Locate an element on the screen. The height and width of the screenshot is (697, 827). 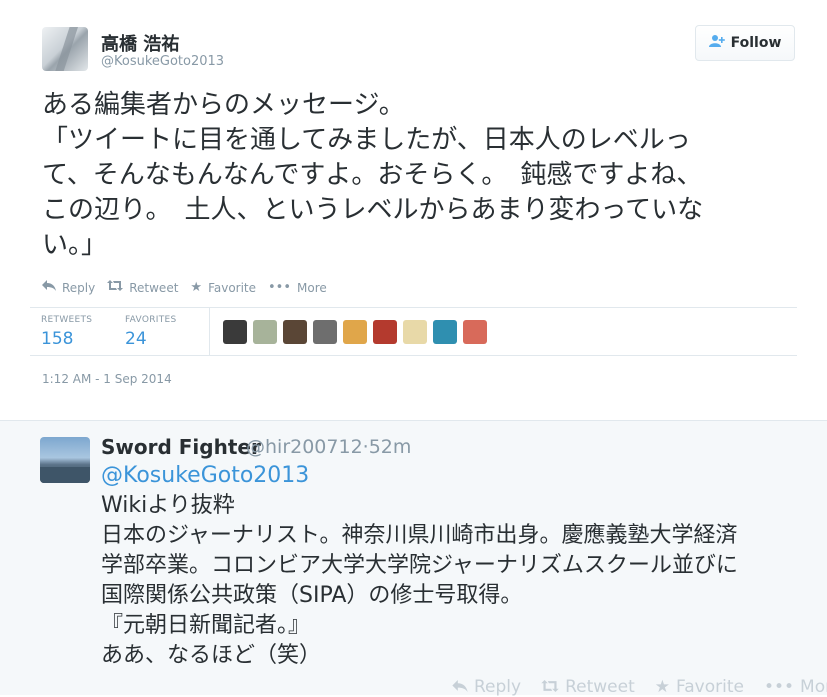
author-avatar is located at coordinates (65, 49).